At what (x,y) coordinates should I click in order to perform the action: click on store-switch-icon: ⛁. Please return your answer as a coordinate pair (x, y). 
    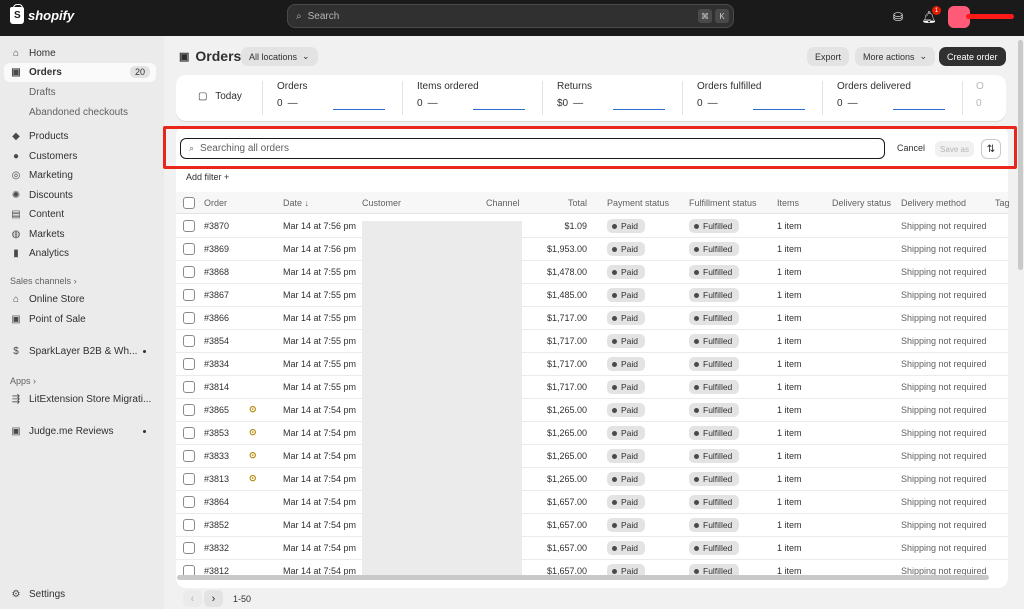
    Looking at the image, I should click on (898, 17).